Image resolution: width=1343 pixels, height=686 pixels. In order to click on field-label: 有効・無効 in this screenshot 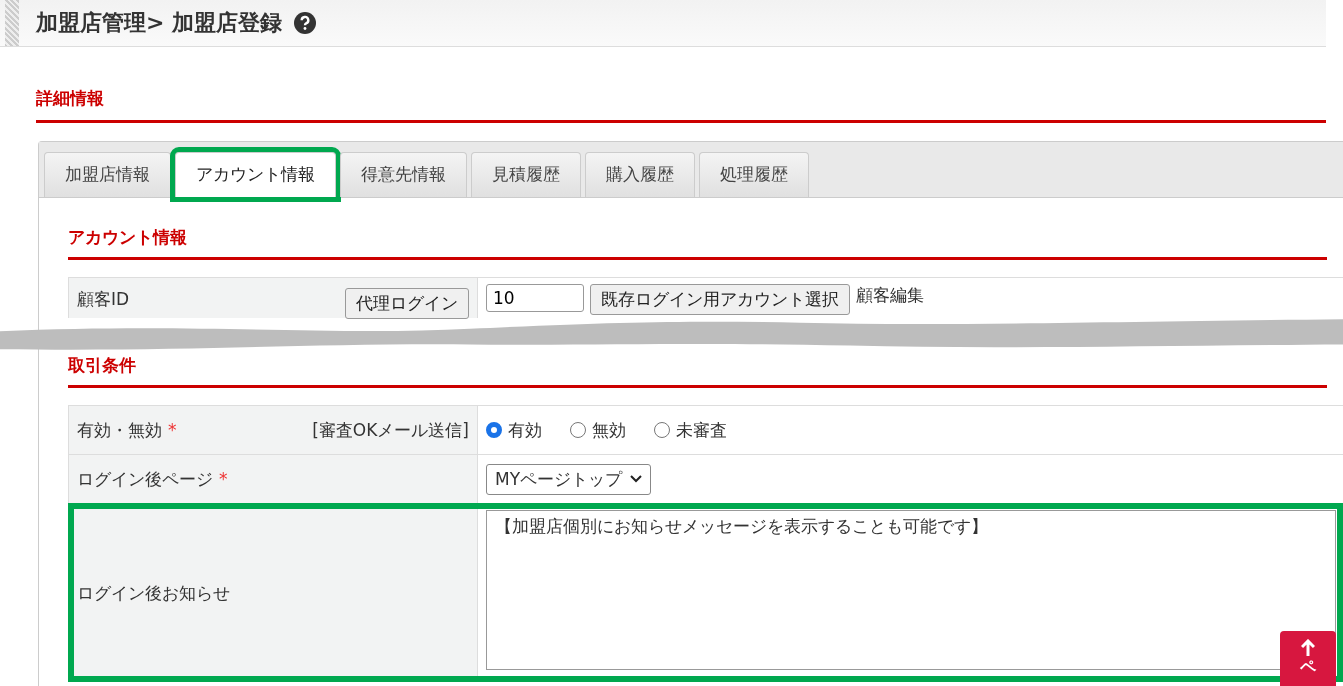, I will do `click(119, 430)`.